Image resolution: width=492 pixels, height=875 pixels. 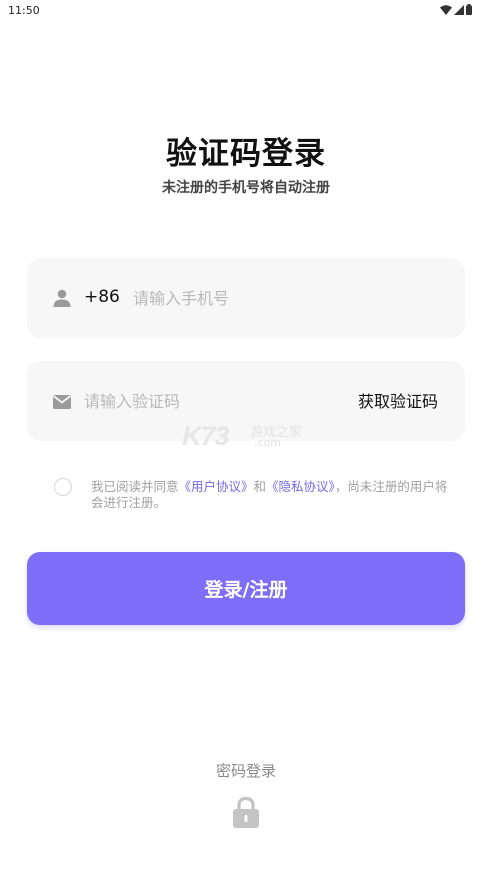 I want to click on phone-input, so click(x=283, y=298).